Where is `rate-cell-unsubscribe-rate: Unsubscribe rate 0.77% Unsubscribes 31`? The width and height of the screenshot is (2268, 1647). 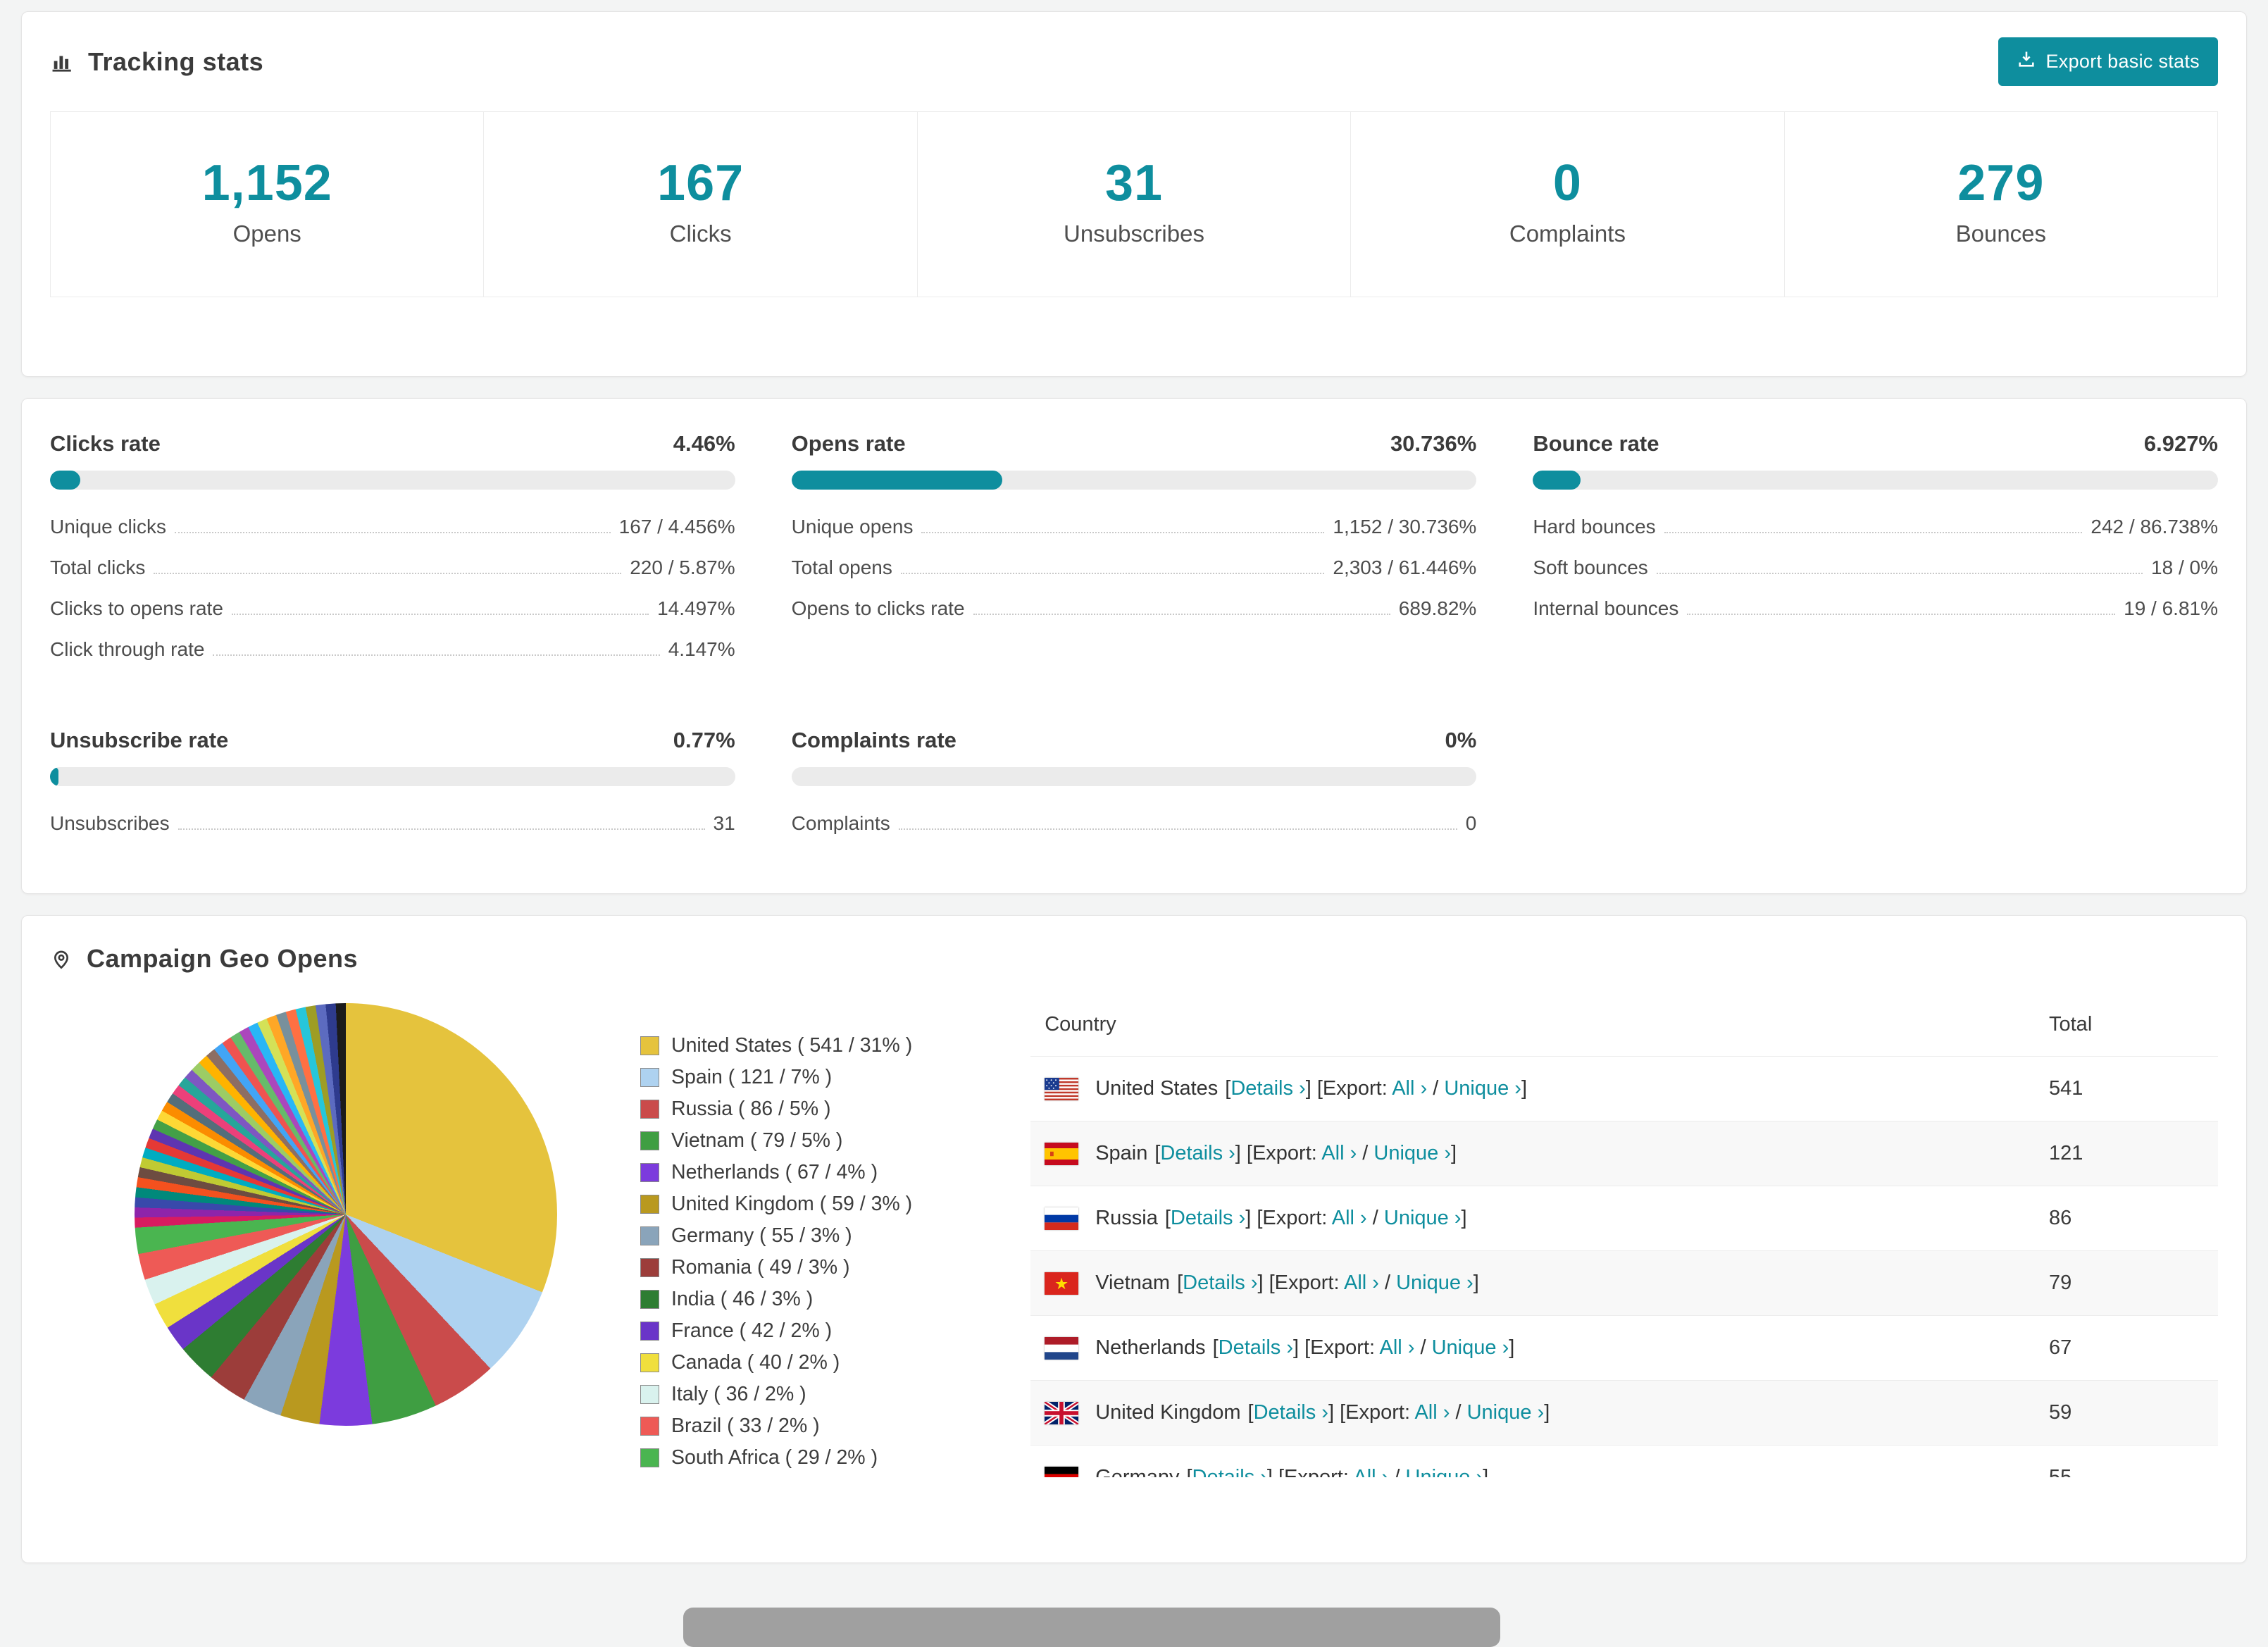 rate-cell-unsubscribe-rate: Unsubscribe rate 0.77% Unsubscribes 31 is located at coordinates (393, 786).